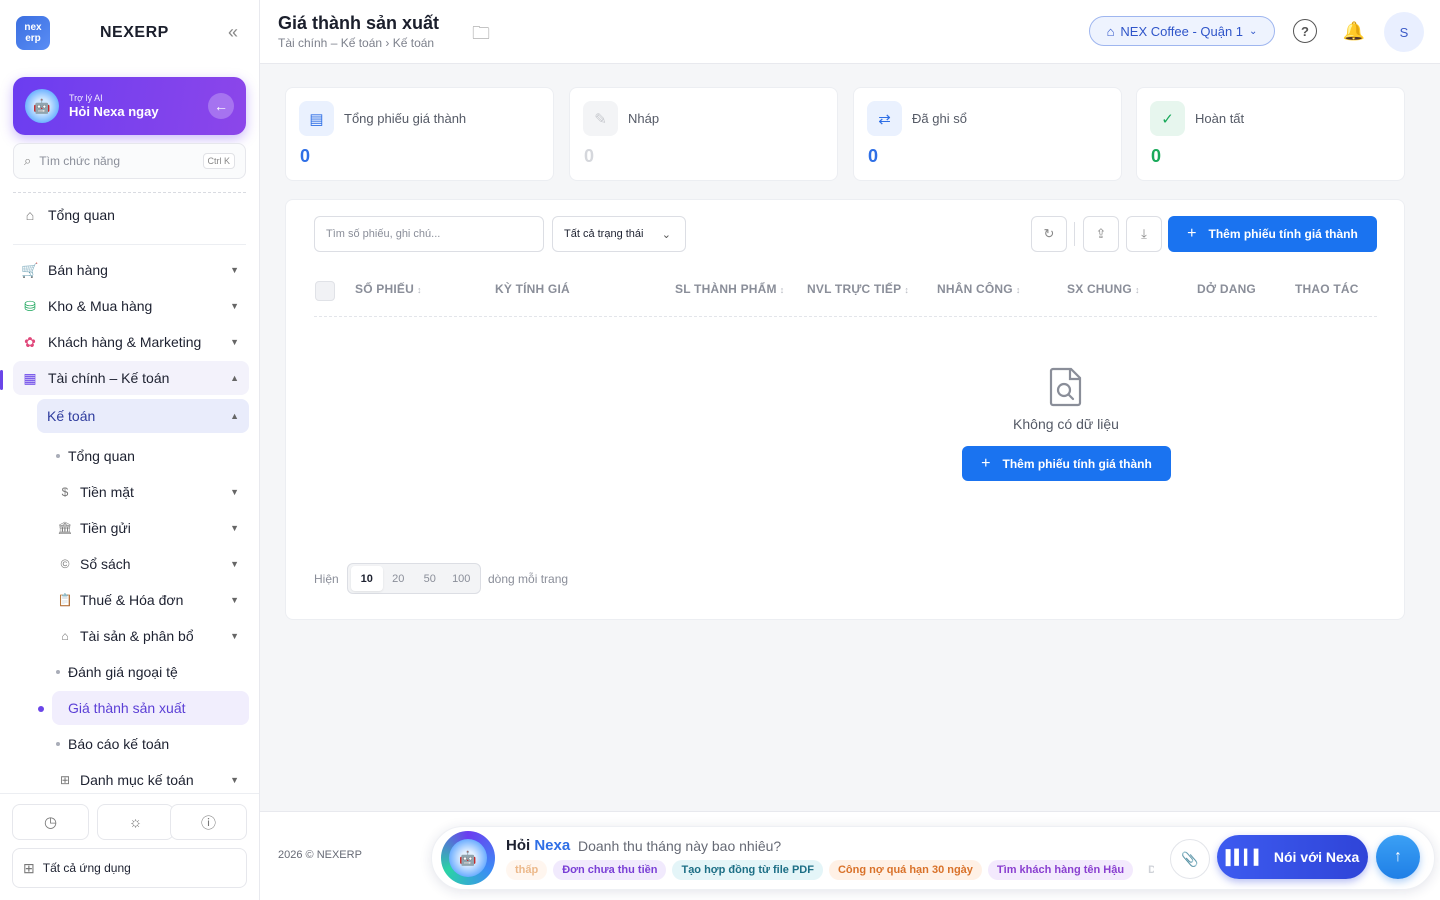  What do you see at coordinates (131, 215) in the screenshot?
I see `sidebar-item-overview: ⌂ Tổng quan` at bounding box center [131, 215].